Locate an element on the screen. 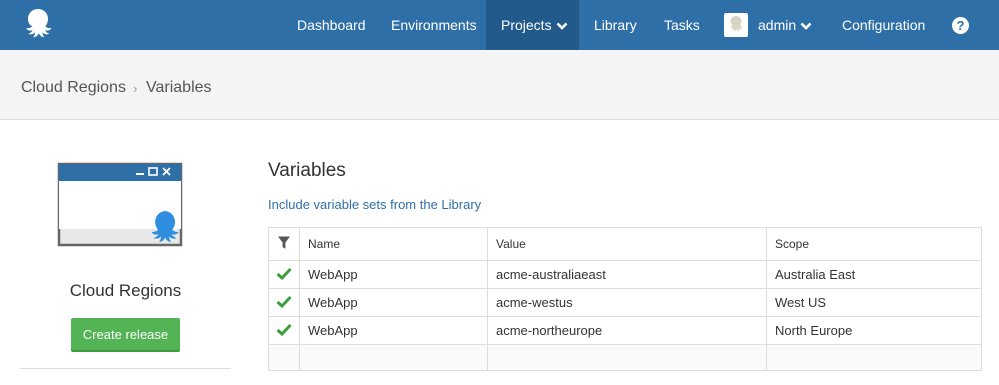 This screenshot has width=999, height=385. nav-projects: Projects is located at coordinates (532, 25).